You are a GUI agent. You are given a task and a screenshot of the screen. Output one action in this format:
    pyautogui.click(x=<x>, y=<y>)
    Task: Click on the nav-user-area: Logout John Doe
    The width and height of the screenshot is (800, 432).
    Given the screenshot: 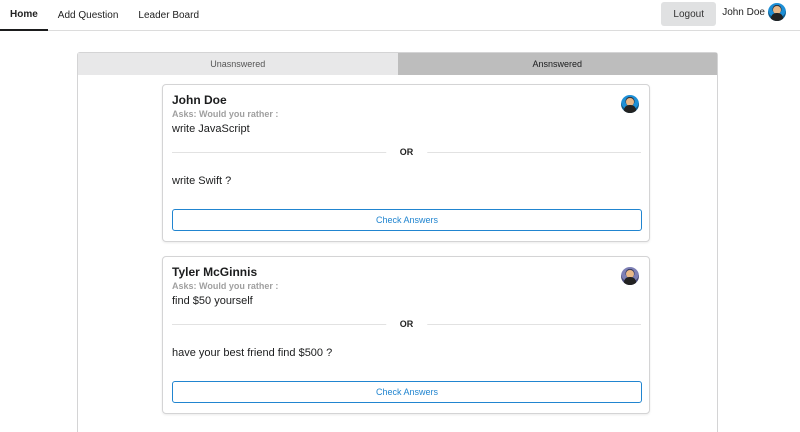 What is the action you would take?
    pyautogui.click(x=730, y=15)
    